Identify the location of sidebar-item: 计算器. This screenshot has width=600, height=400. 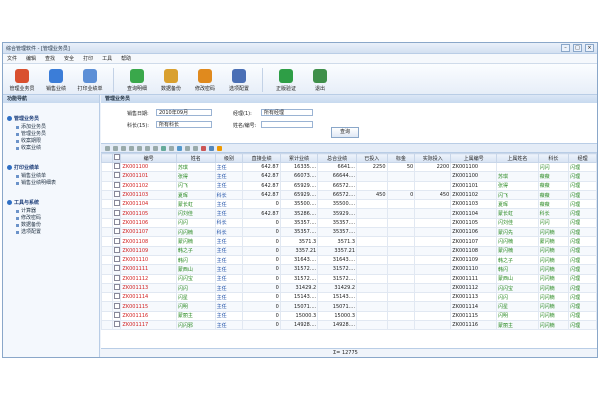
(51, 211).